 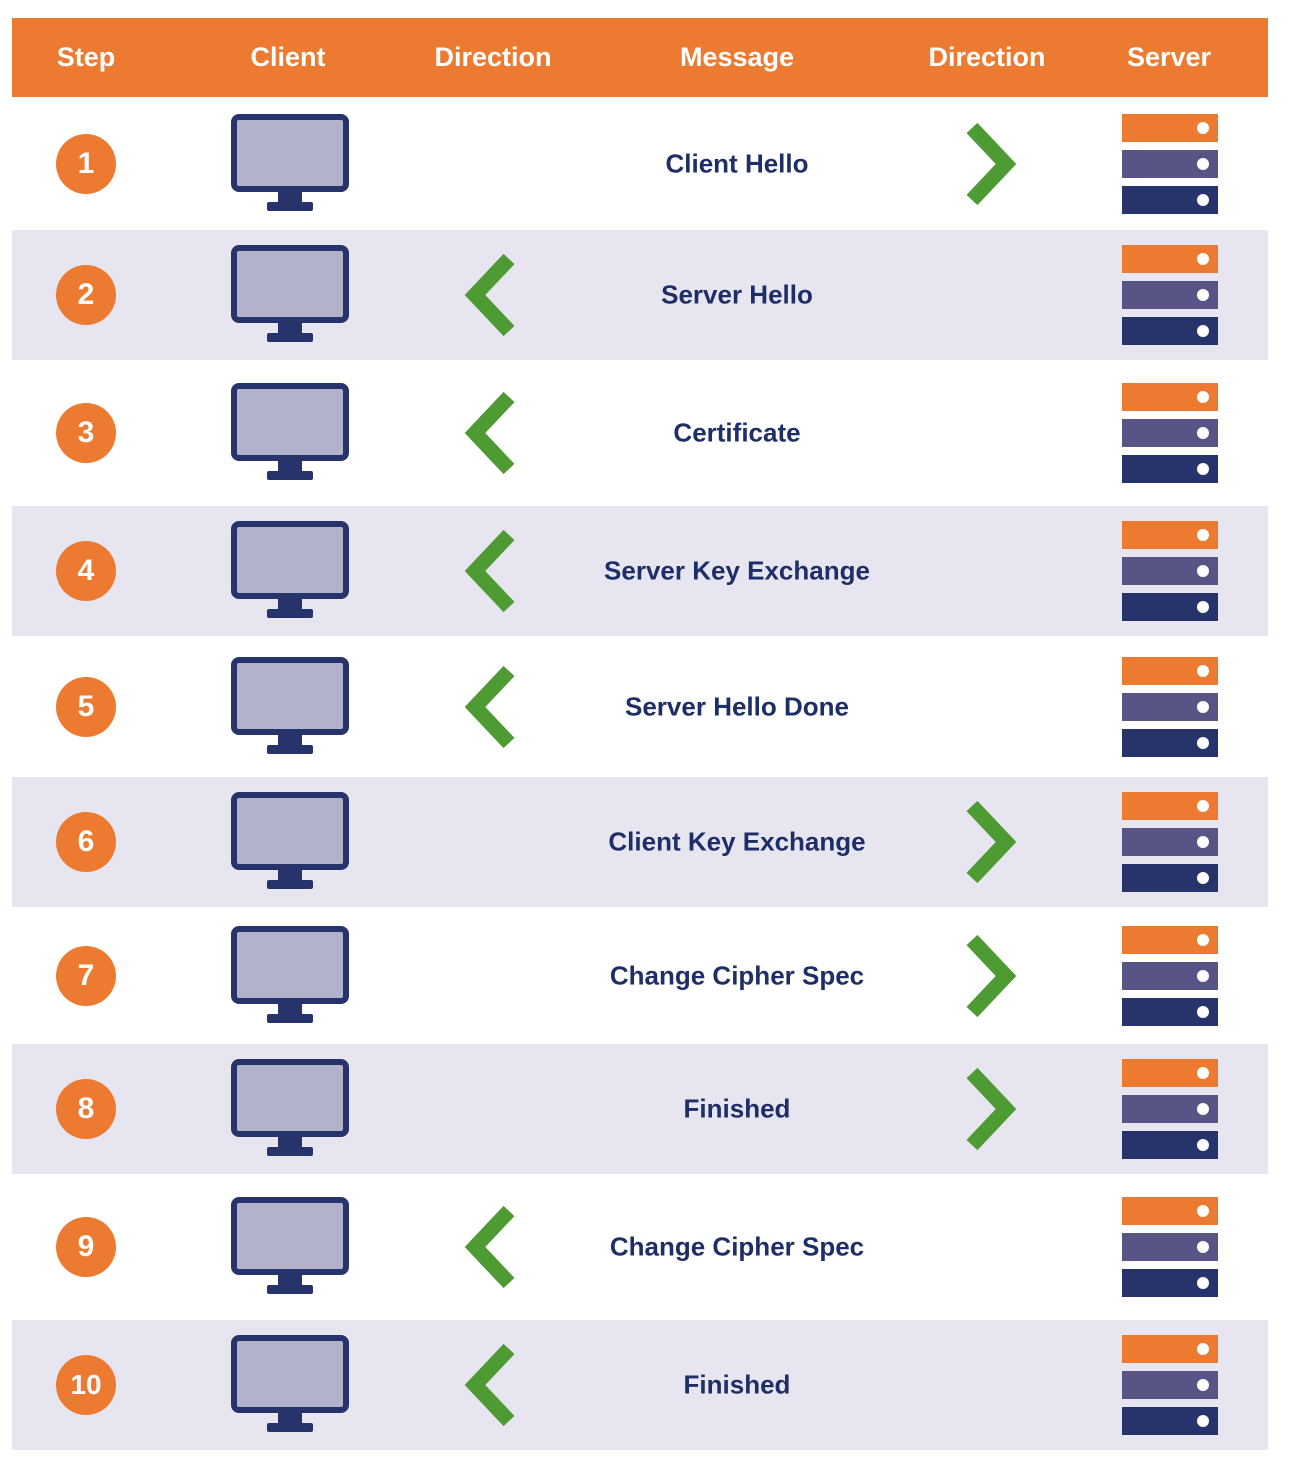 What do you see at coordinates (987, 57) in the screenshot?
I see `header-direction-right: Direction` at bounding box center [987, 57].